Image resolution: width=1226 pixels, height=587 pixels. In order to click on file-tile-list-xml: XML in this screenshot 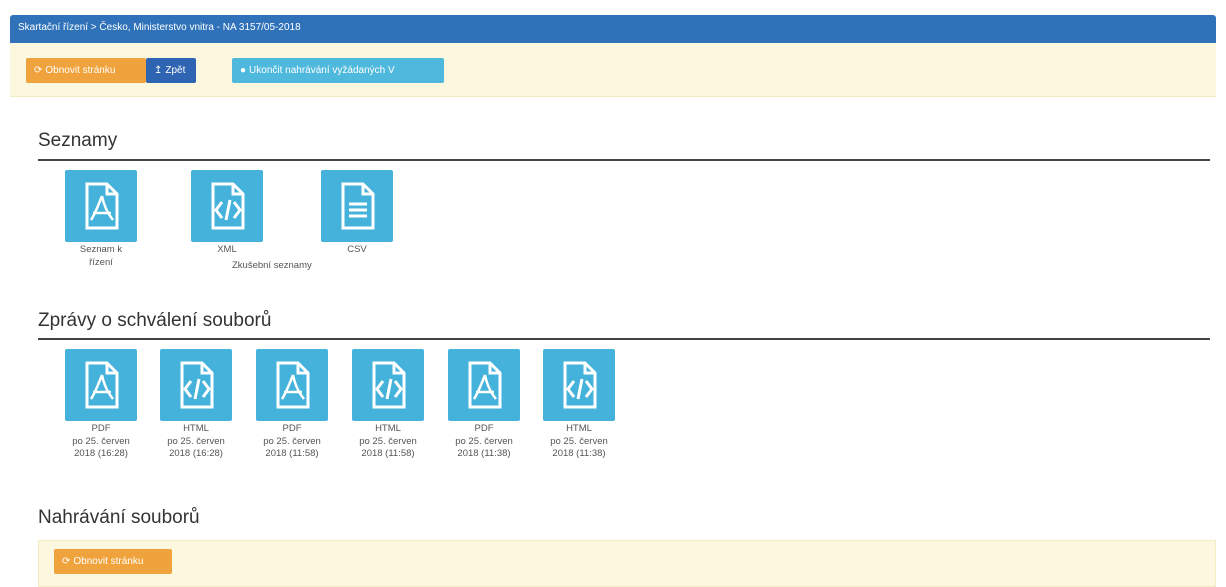, I will do `click(227, 213)`.